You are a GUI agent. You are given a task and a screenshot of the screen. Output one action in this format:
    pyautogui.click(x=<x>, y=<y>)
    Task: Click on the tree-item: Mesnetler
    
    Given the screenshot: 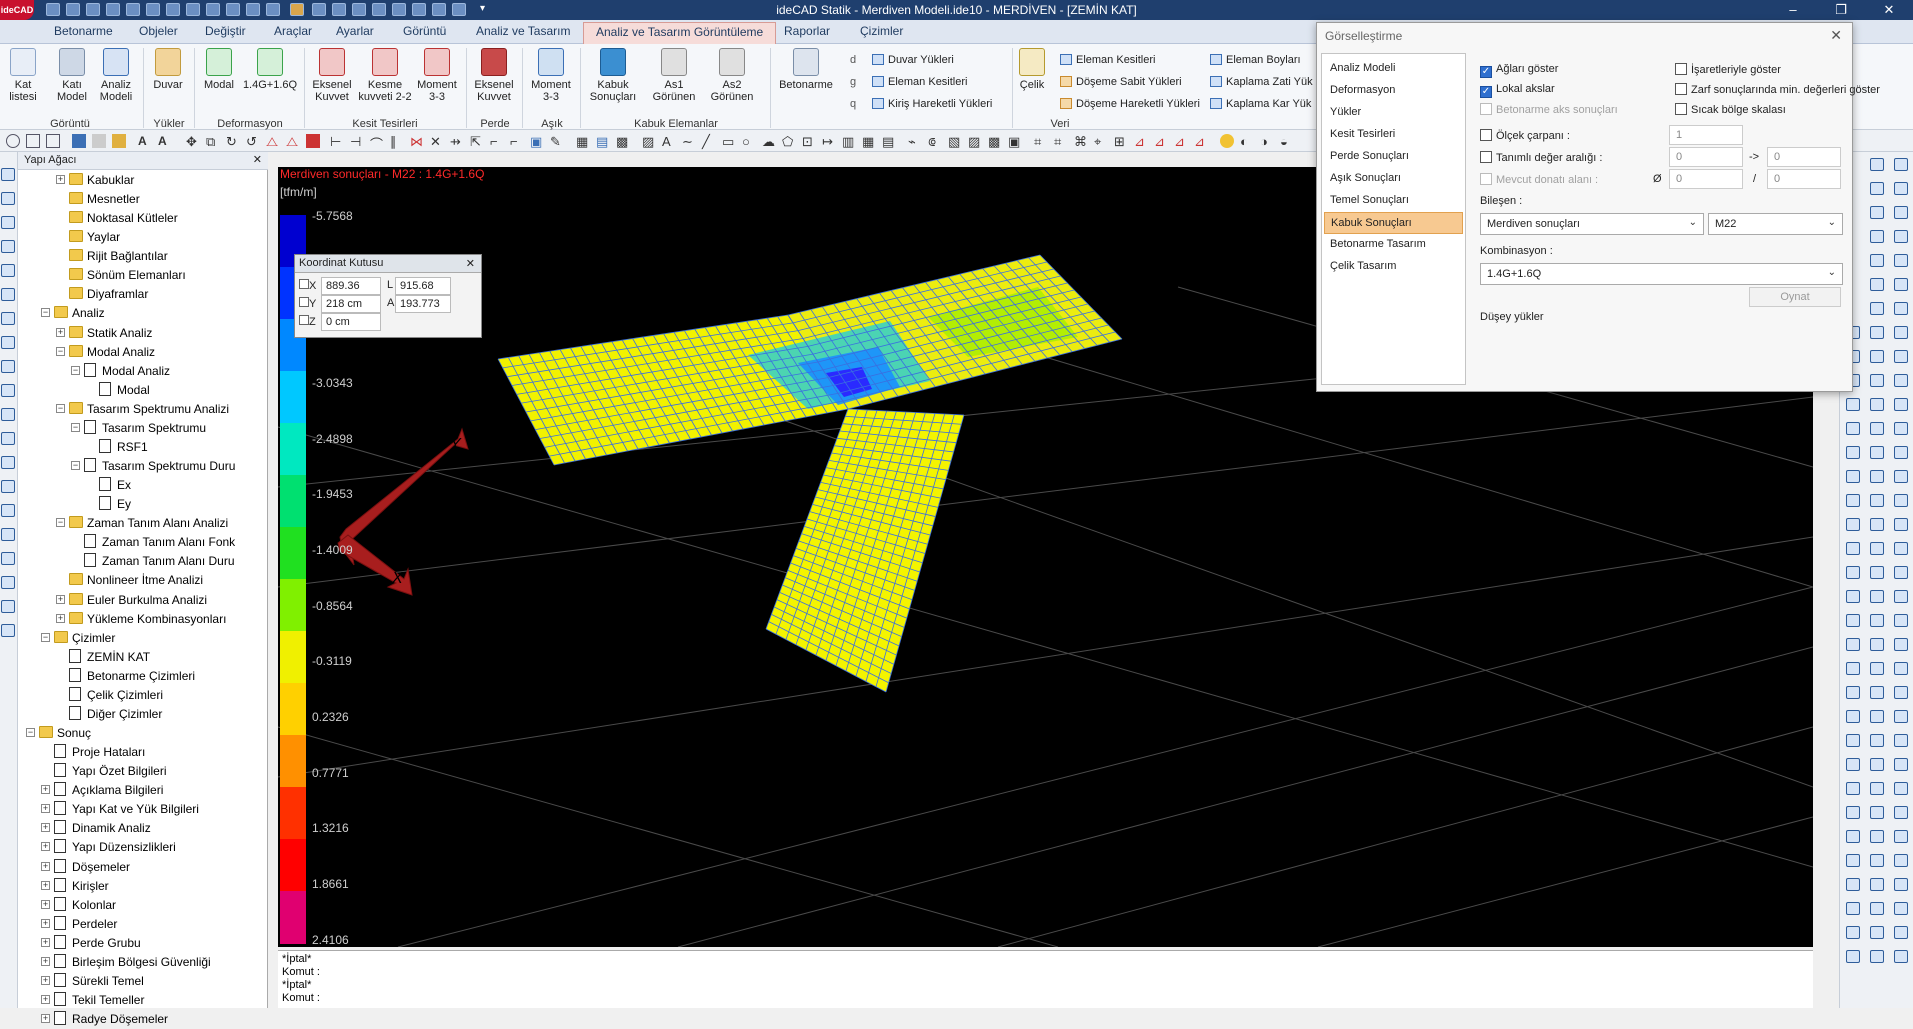 What is the action you would take?
    pyautogui.click(x=143, y=200)
    